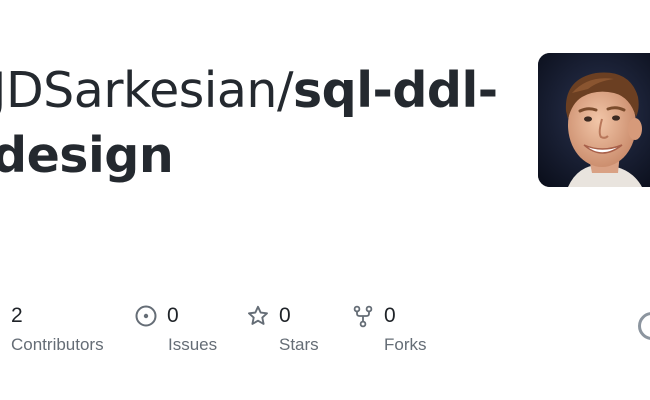 The image size is (650, 400). What do you see at coordinates (175, 327) in the screenshot?
I see `stat-issues: 0 Issues` at bounding box center [175, 327].